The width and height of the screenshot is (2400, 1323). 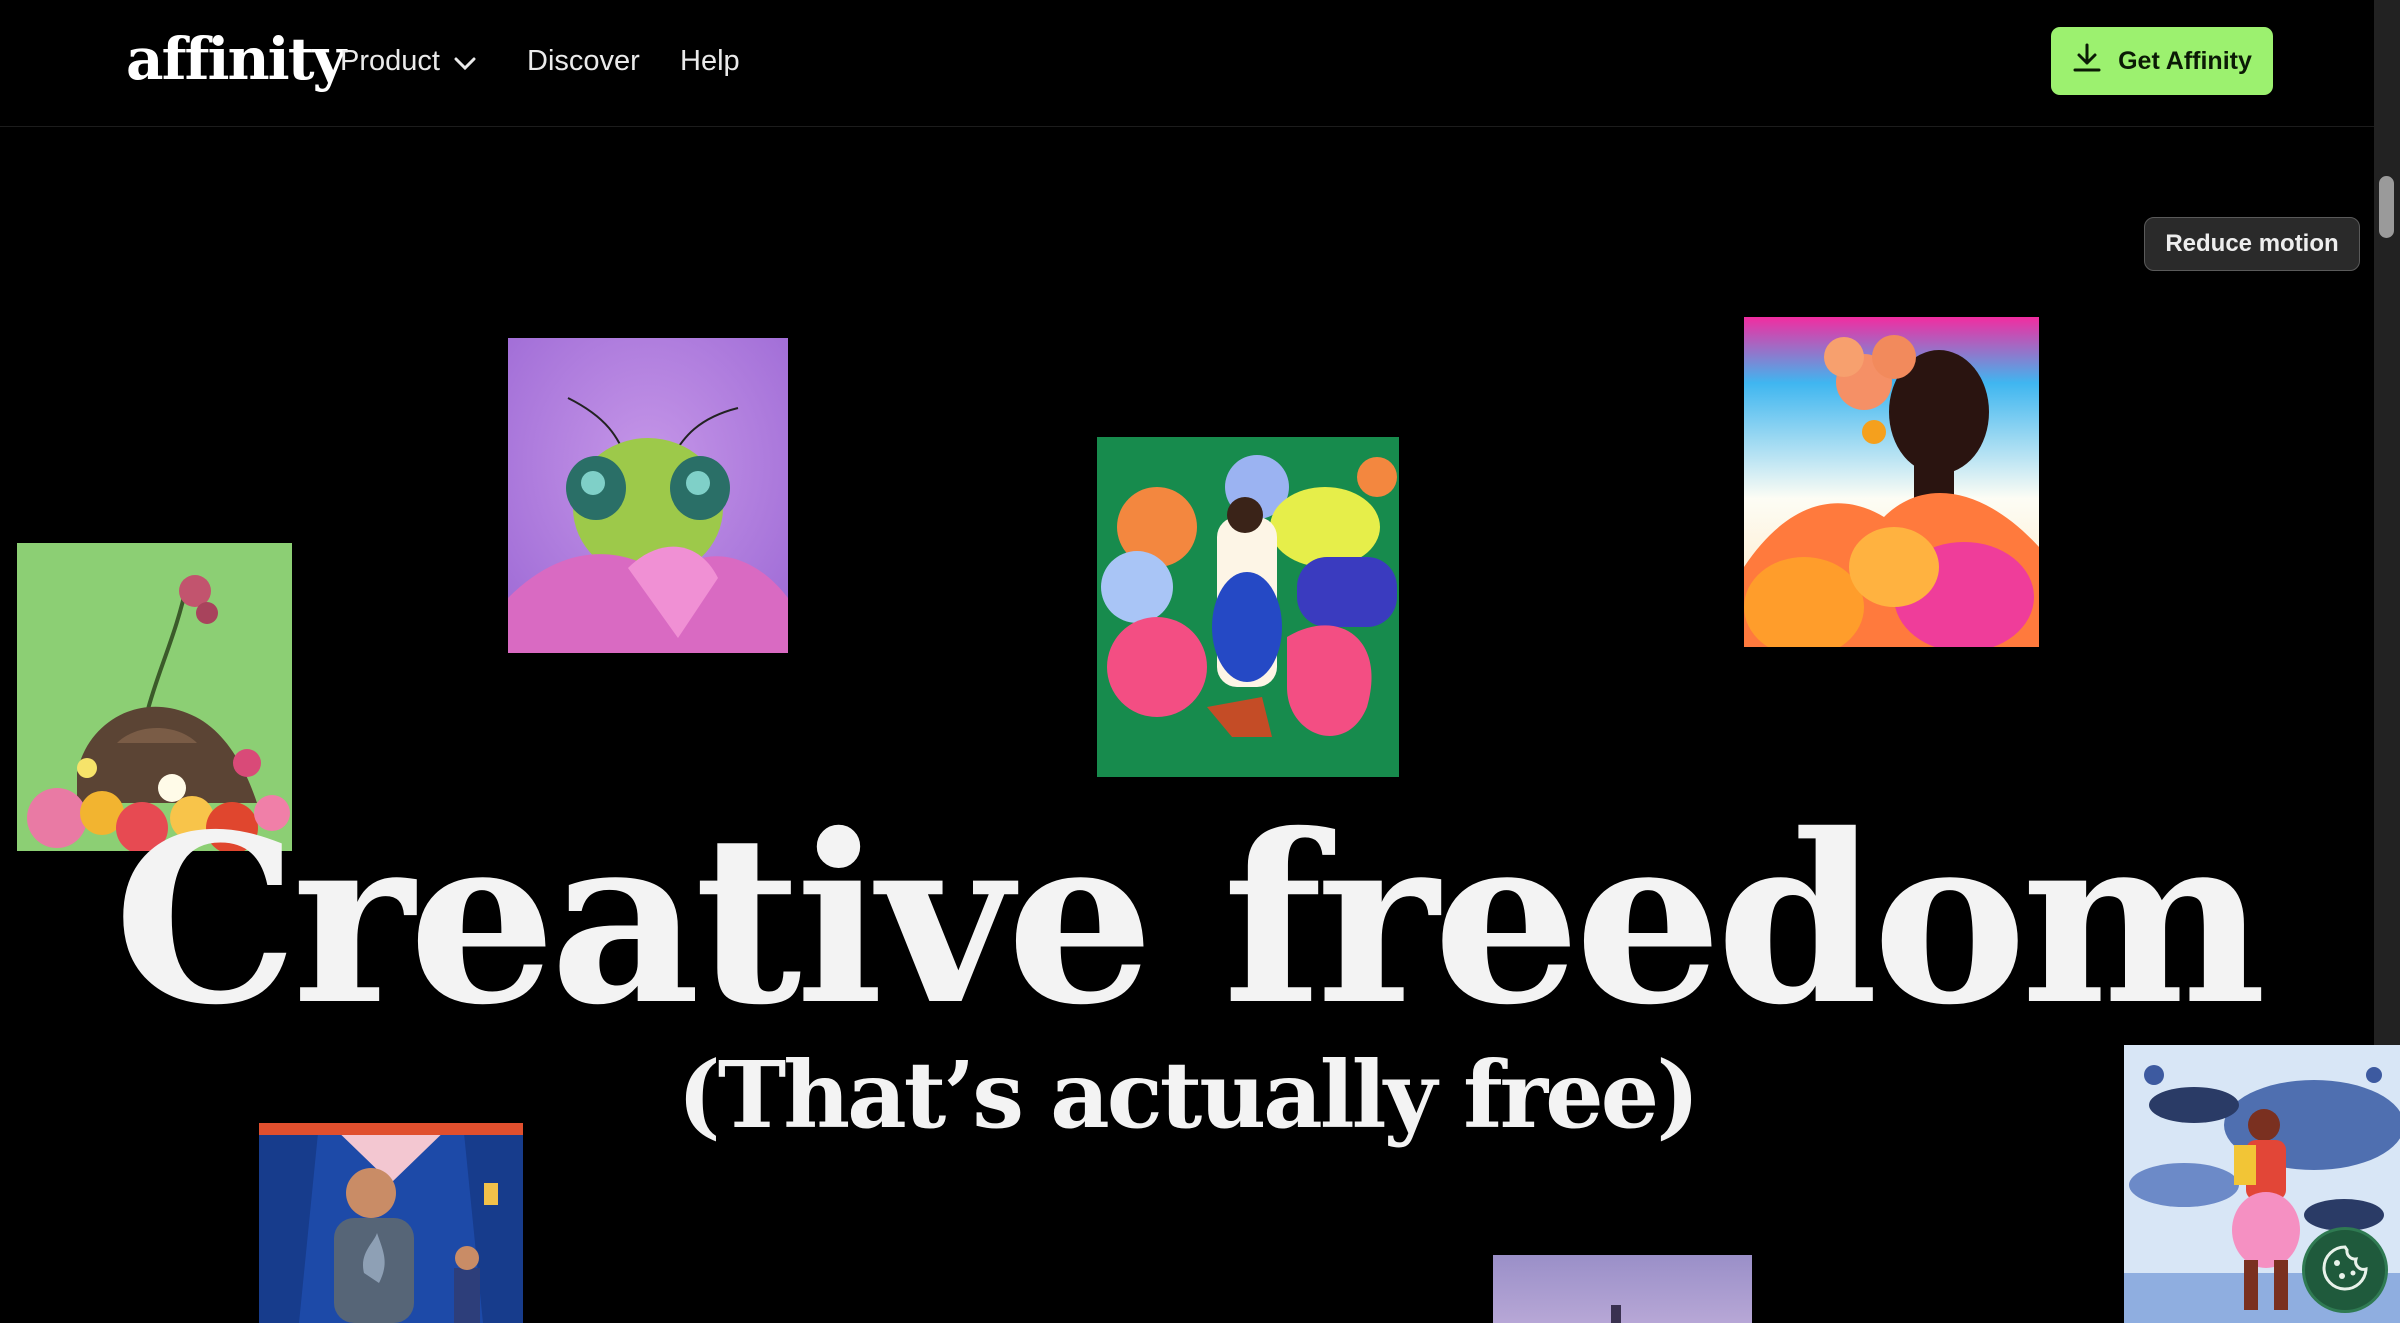 What do you see at coordinates (1622, 1289) in the screenshot?
I see `purple-sky-photo` at bounding box center [1622, 1289].